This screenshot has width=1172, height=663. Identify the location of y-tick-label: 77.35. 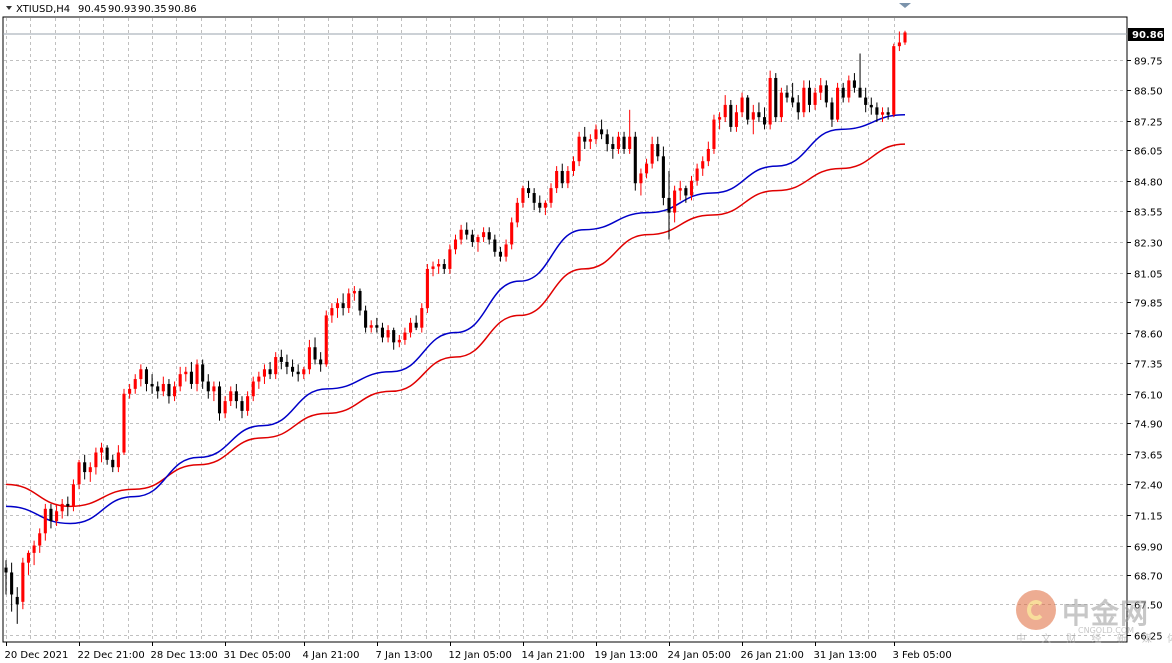
(1148, 365).